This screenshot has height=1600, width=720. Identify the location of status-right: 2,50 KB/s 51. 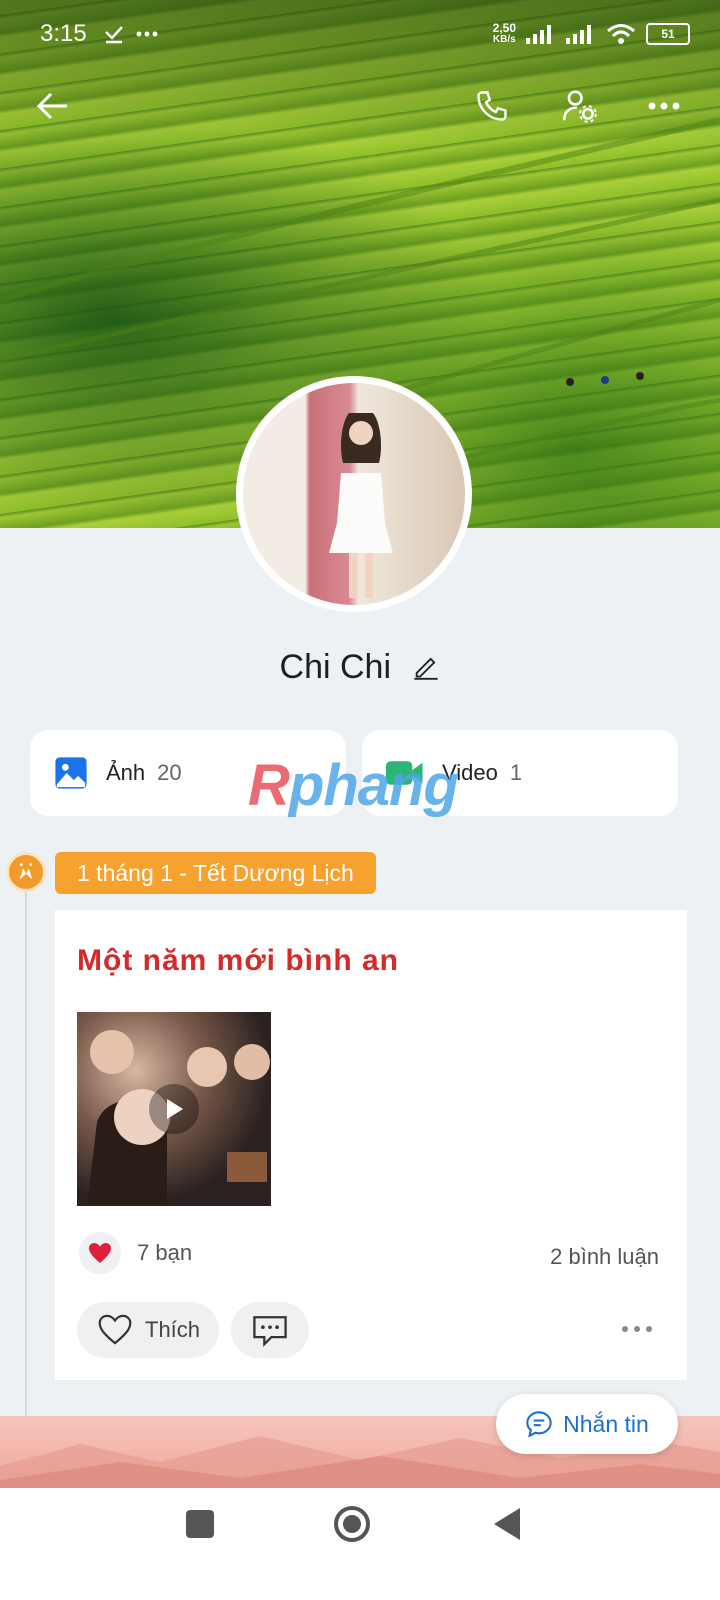
(591, 34).